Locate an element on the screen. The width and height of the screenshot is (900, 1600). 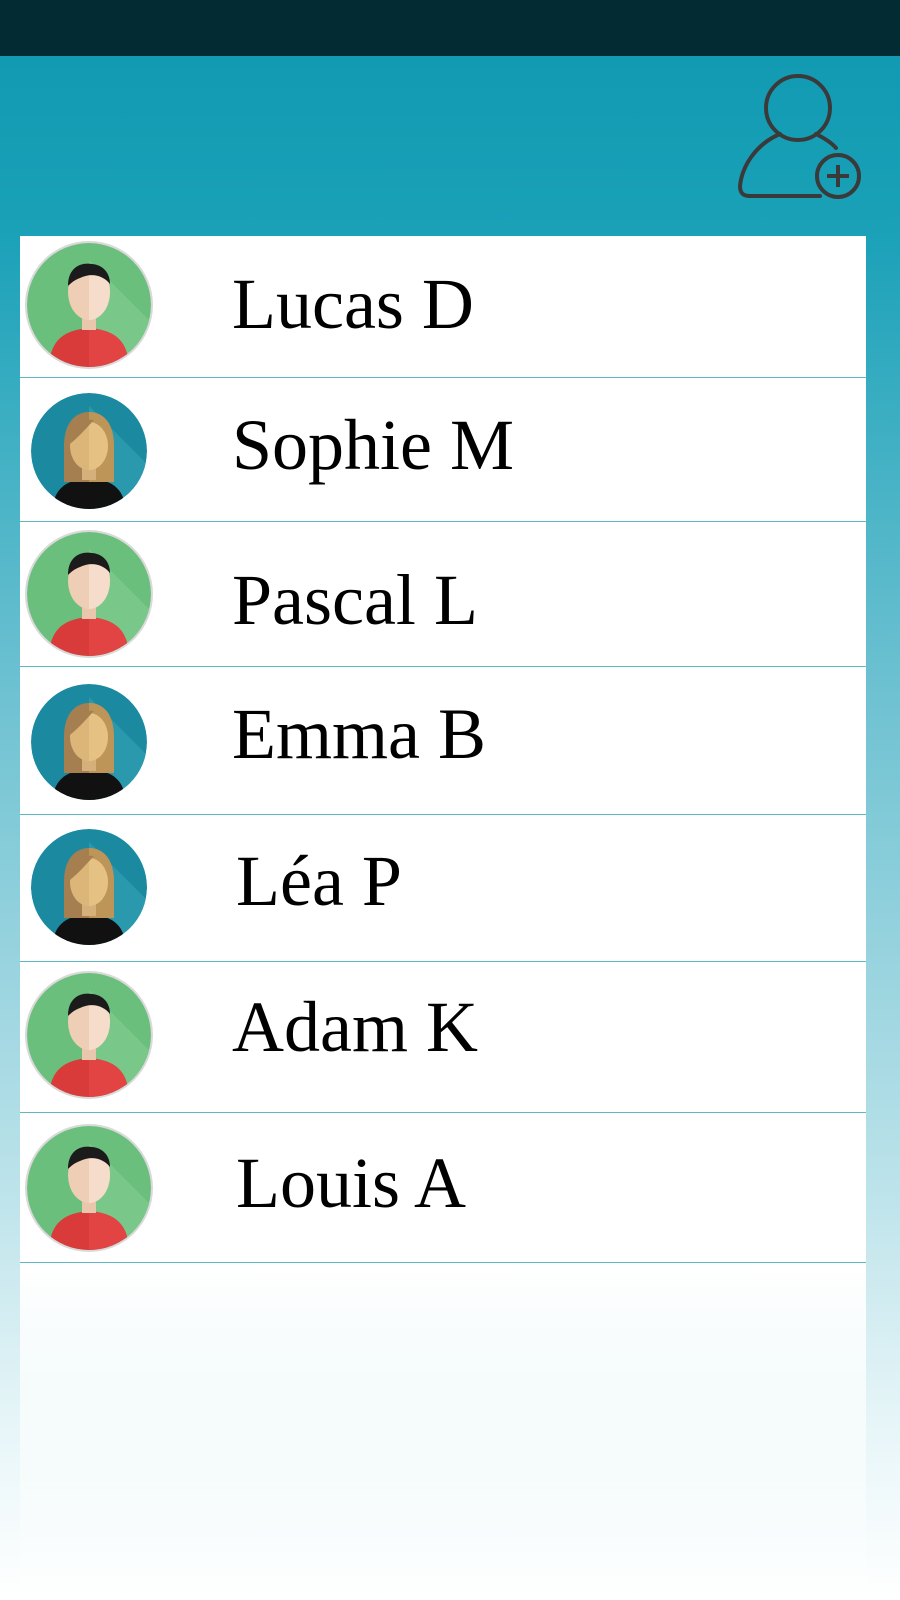
contact-row-pascal-l: Pascal L is located at coordinates (443, 594).